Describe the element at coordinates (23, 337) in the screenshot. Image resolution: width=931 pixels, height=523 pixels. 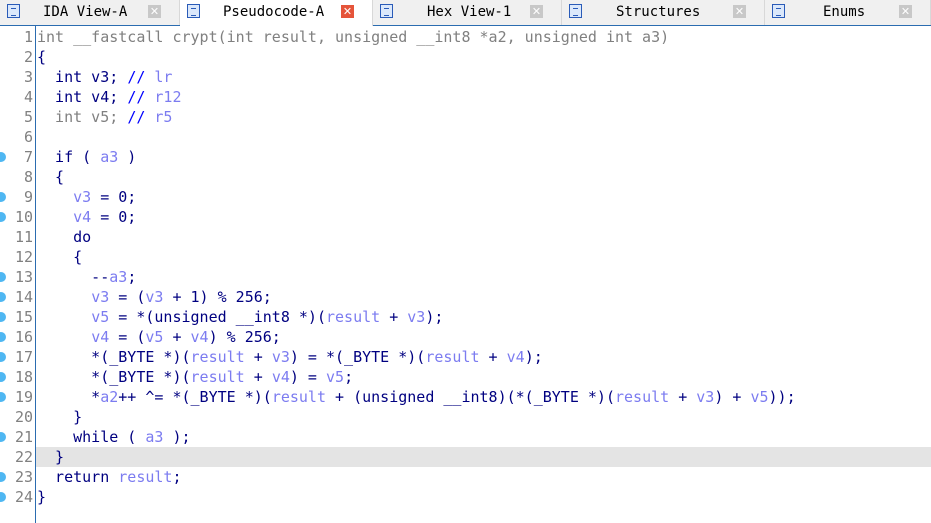
I see `line-number: 16` at that location.